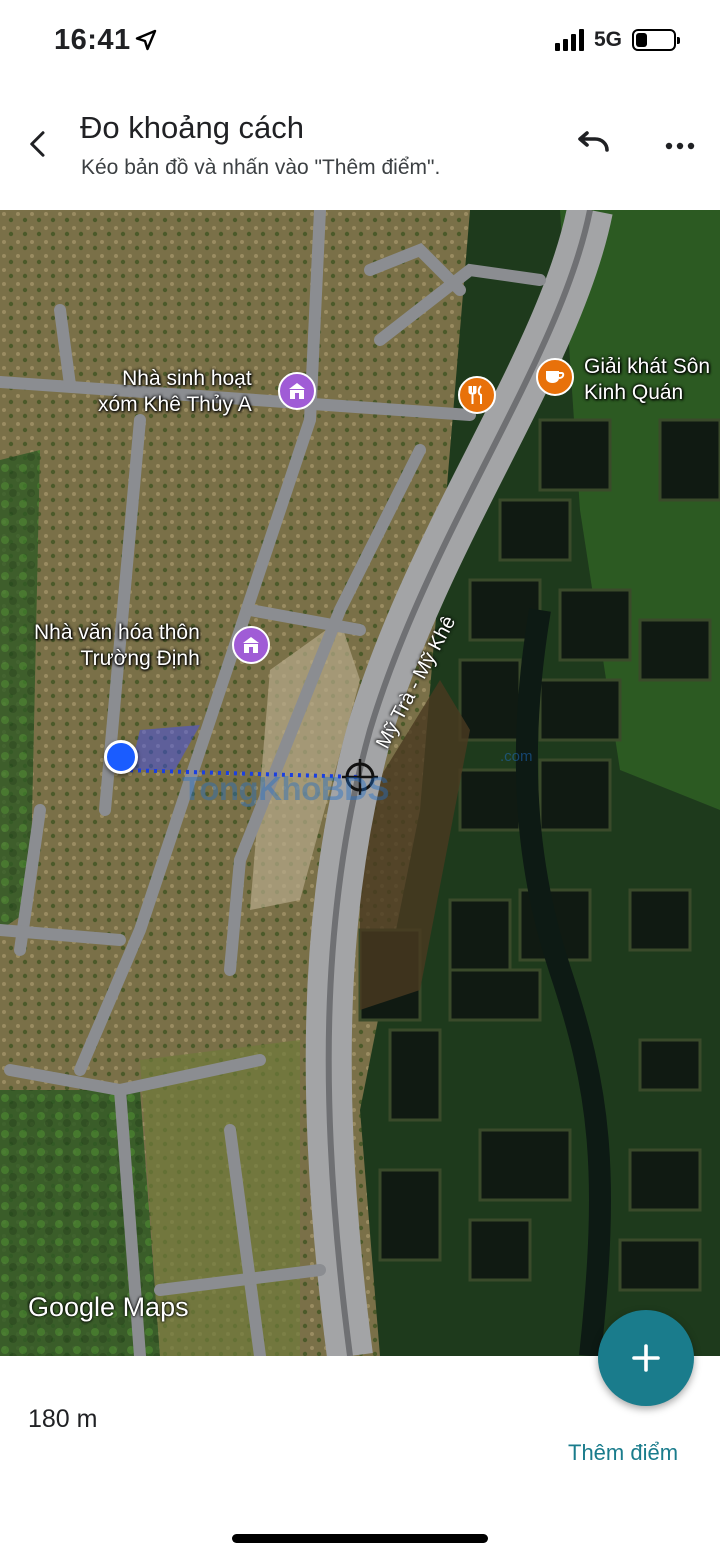  I want to click on network-type: 5G, so click(607, 39).